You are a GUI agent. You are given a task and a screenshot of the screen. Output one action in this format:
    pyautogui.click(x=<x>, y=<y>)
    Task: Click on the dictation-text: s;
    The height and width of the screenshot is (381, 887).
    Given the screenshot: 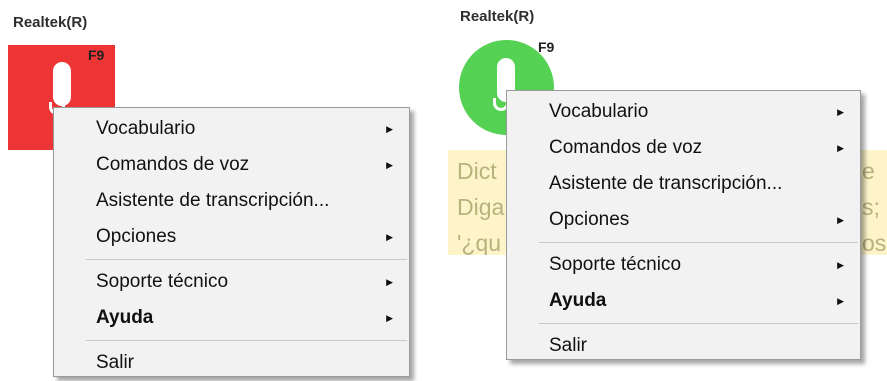 What is the action you would take?
    pyautogui.click(x=871, y=207)
    